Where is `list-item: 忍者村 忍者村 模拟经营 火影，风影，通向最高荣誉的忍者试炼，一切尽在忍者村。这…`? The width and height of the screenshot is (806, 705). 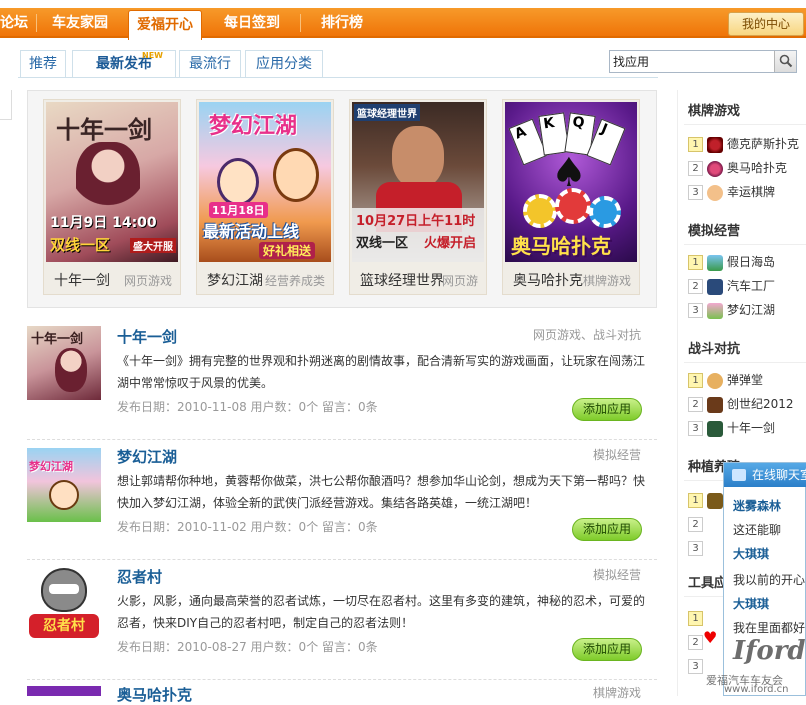
list-item: 忍者村 忍者村 模拟经营 火影，风影，通向最高荣誉的忍者试炼，一切尽在忍者村。这… is located at coordinates (342, 626).